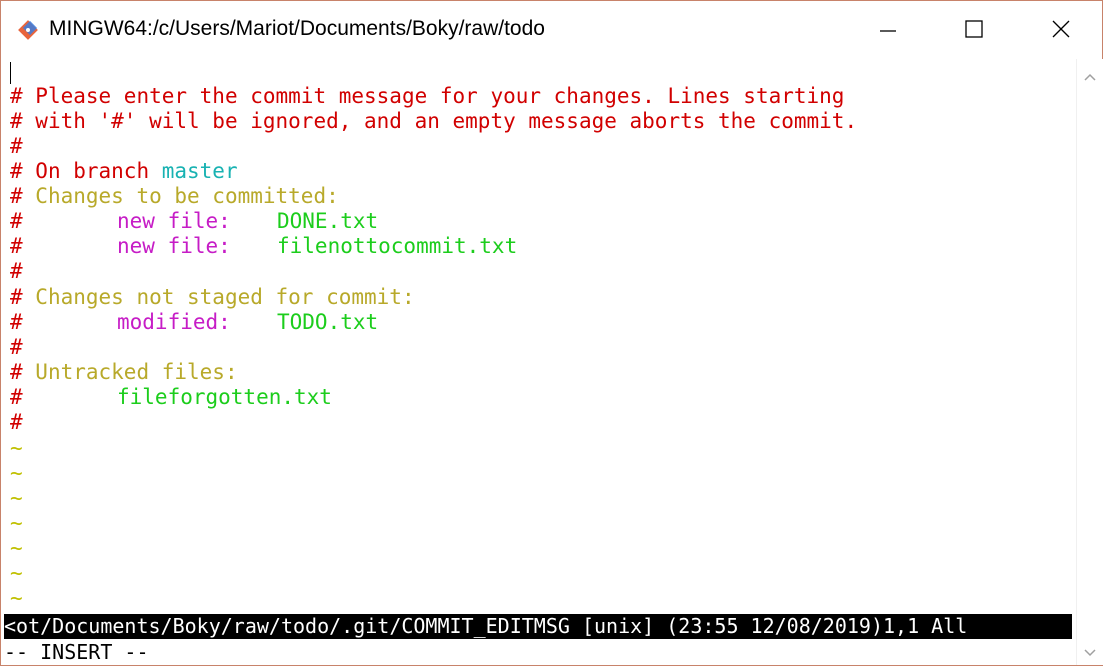 Image resolution: width=1103 pixels, height=666 pixels. I want to click on scroll-down-icon, so click(1090, 652).